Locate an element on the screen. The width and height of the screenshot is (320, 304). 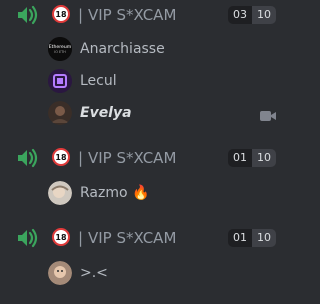
voice-member-anarchiasse: Ethereum IO ETH Anarchiasse is located at coordinates (141, 49).